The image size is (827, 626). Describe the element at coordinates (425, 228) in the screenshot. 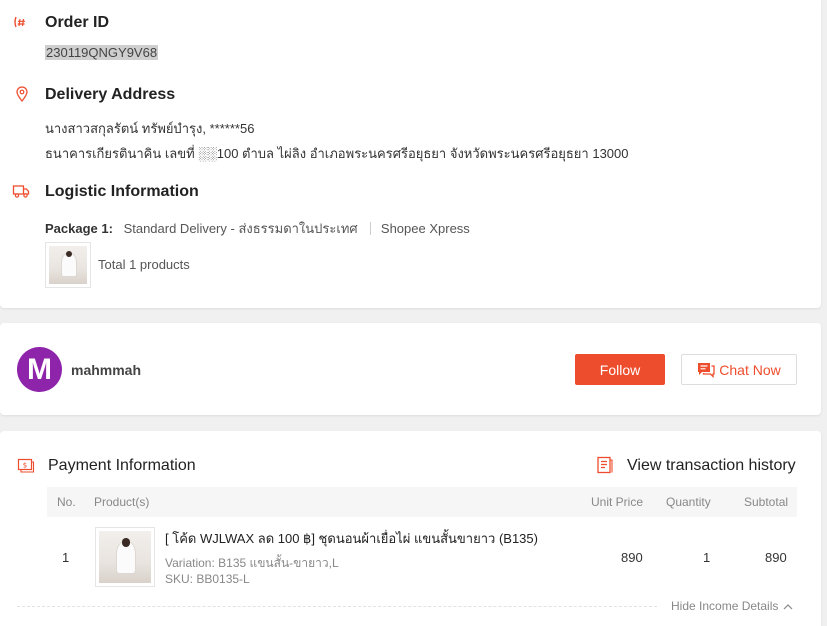

I see `carrier-name: Shopee Xpress` at that location.